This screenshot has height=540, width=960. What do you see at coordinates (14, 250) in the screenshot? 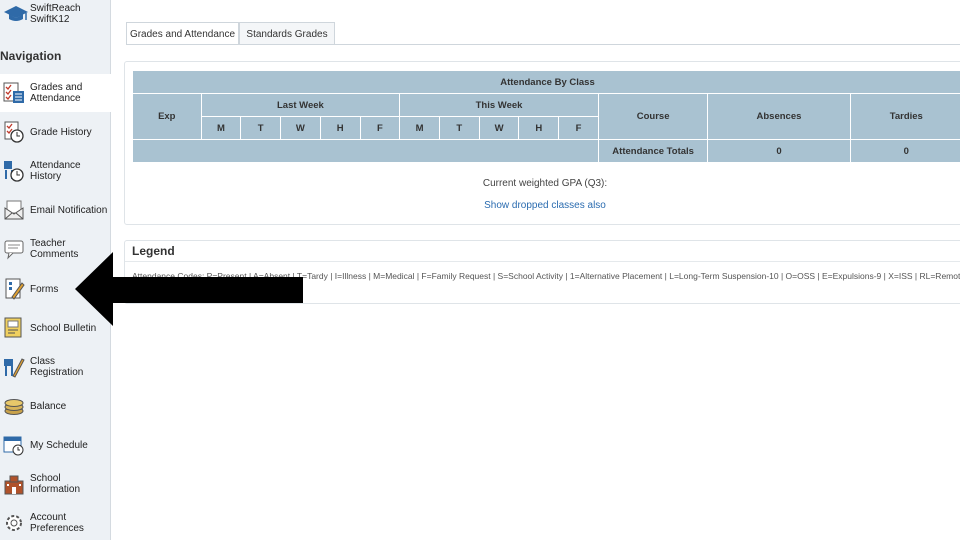
I see `comments-icon` at bounding box center [14, 250].